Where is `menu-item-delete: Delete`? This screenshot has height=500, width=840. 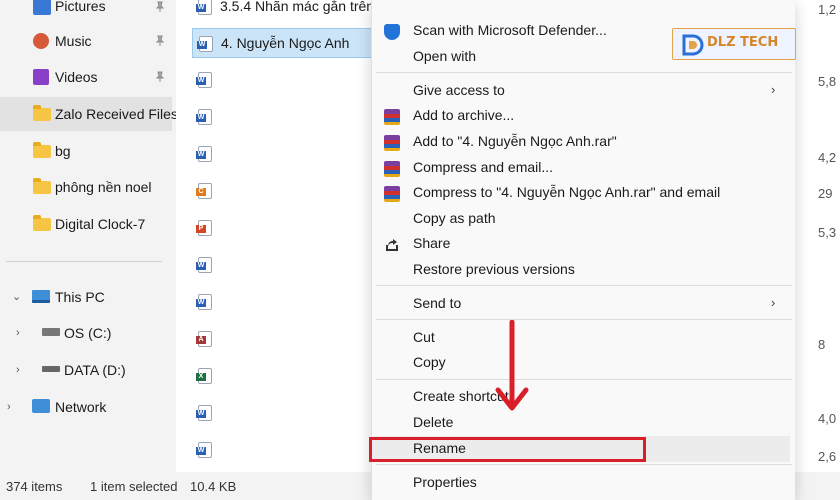
menu-item-delete: Delete is located at coordinates (584, 423).